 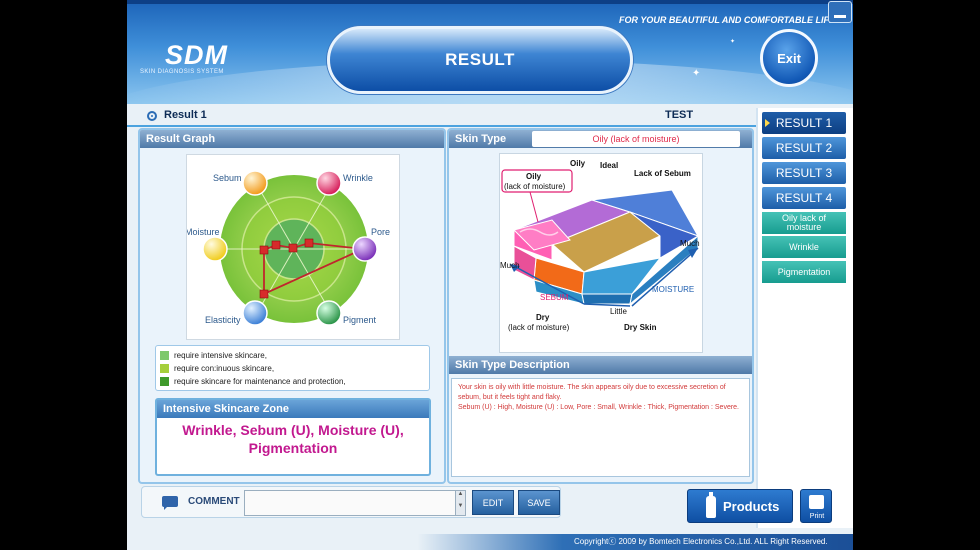 What do you see at coordinates (662, 173) in the screenshot?
I see `label-lack-sebum: Lack of Sebum` at bounding box center [662, 173].